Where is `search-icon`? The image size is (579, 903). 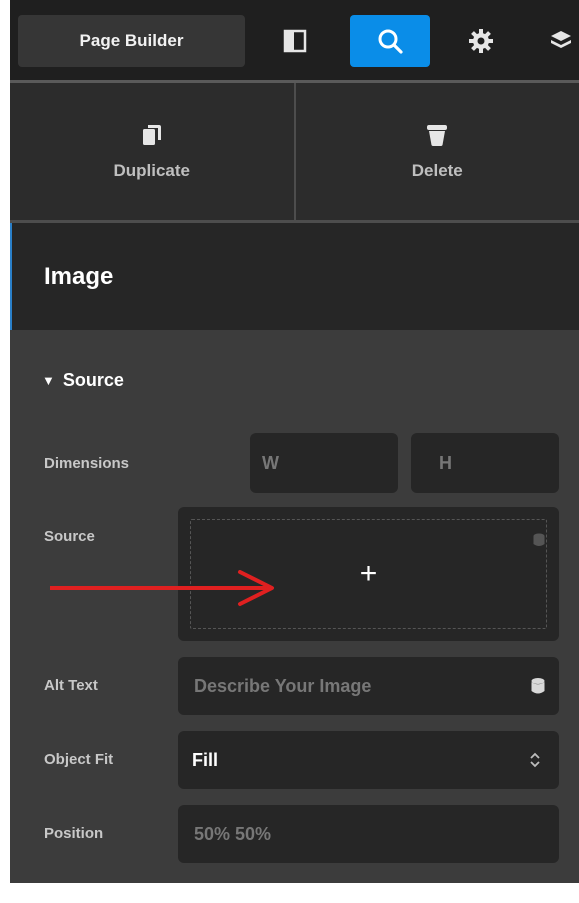
search-icon is located at coordinates (390, 41).